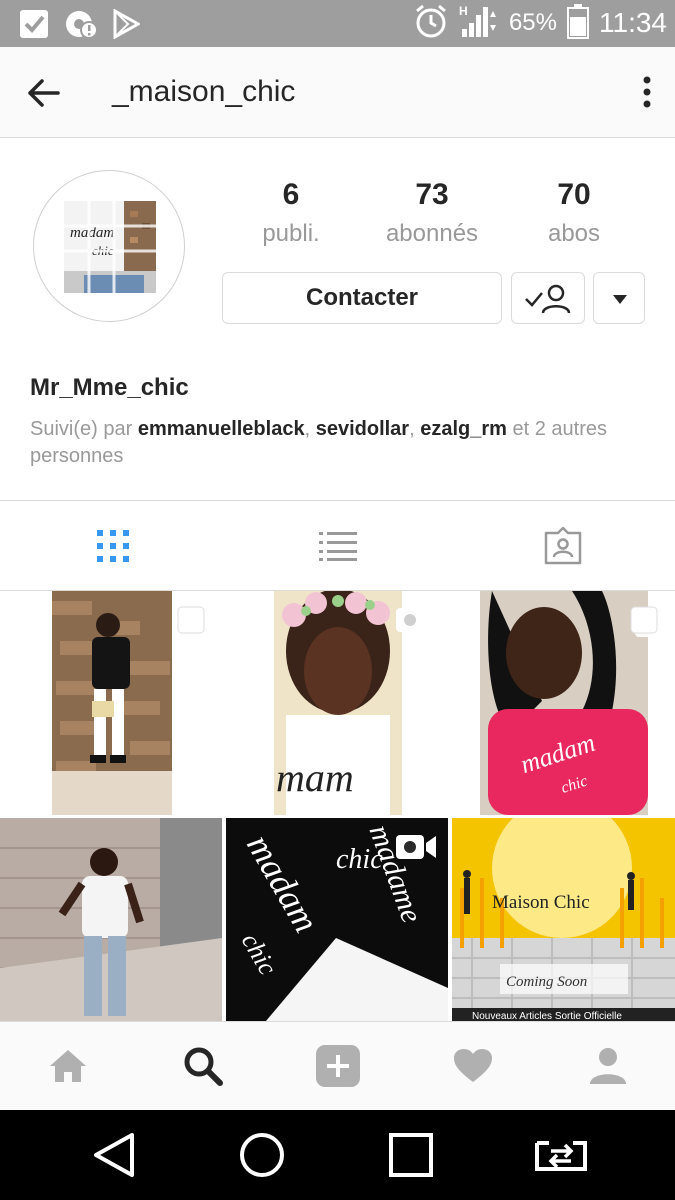  Describe the element at coordinates (541, 902) in the screenshot. I see `poster-title: Maison Chic` at that location.